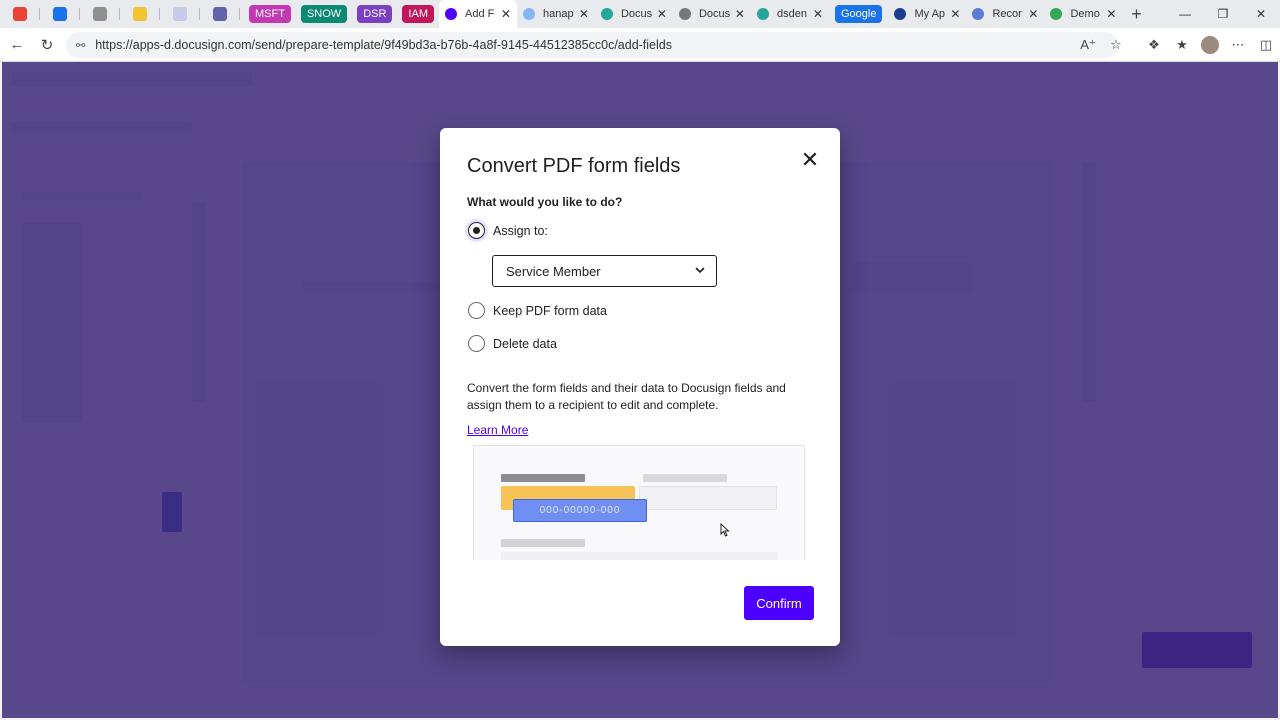  I want to click on tab-google: Google, so click(858, 14).